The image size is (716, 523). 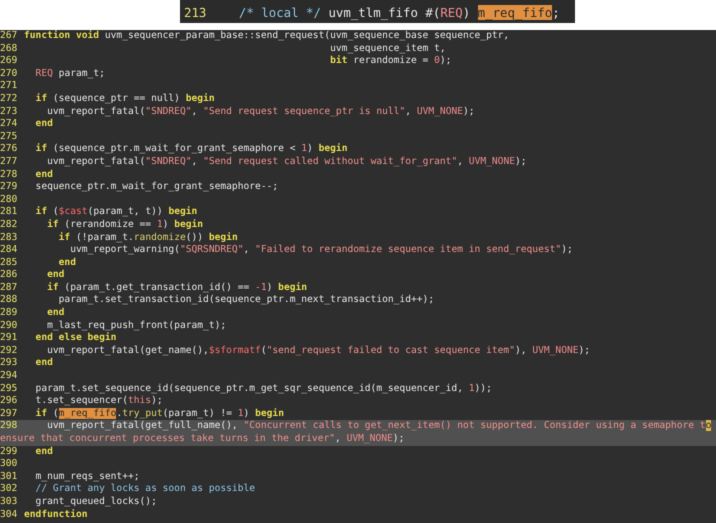 What do you see at coordinates (9, 515) in the screenshot?
I see `line-number: 304` at bounding box center [9, 515].